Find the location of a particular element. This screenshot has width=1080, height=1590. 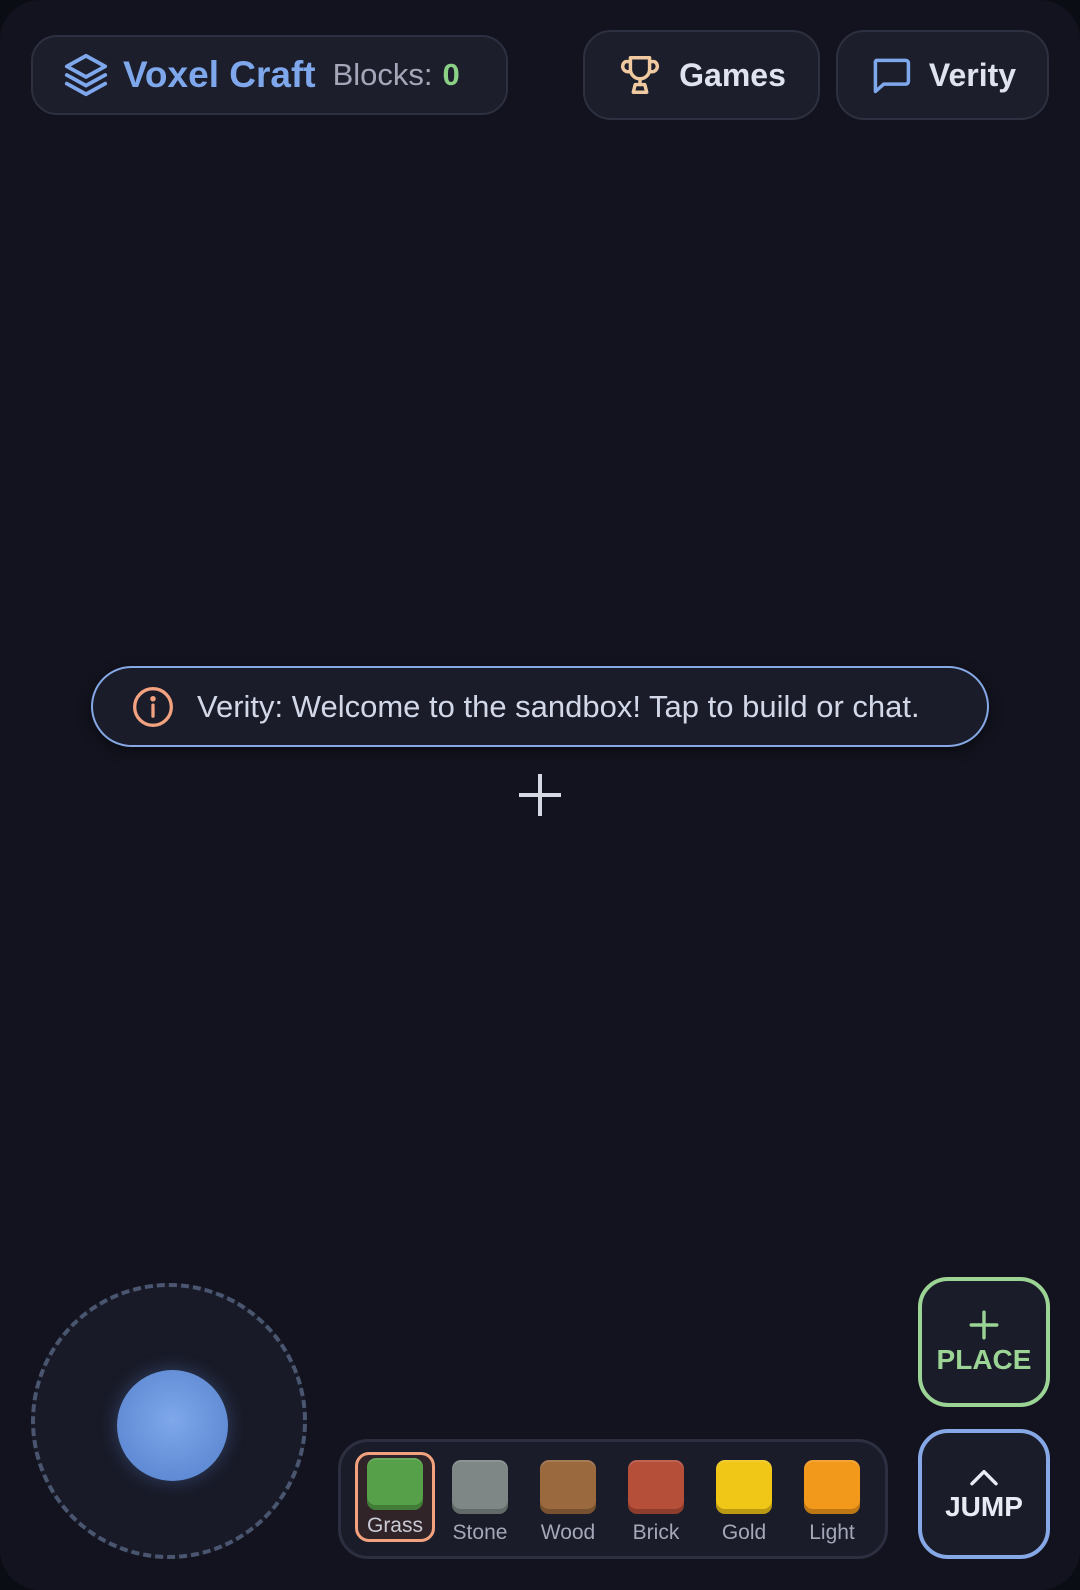

title-pill: Voxel Craft Blocks: 0 is located at coordinates (269, 75).